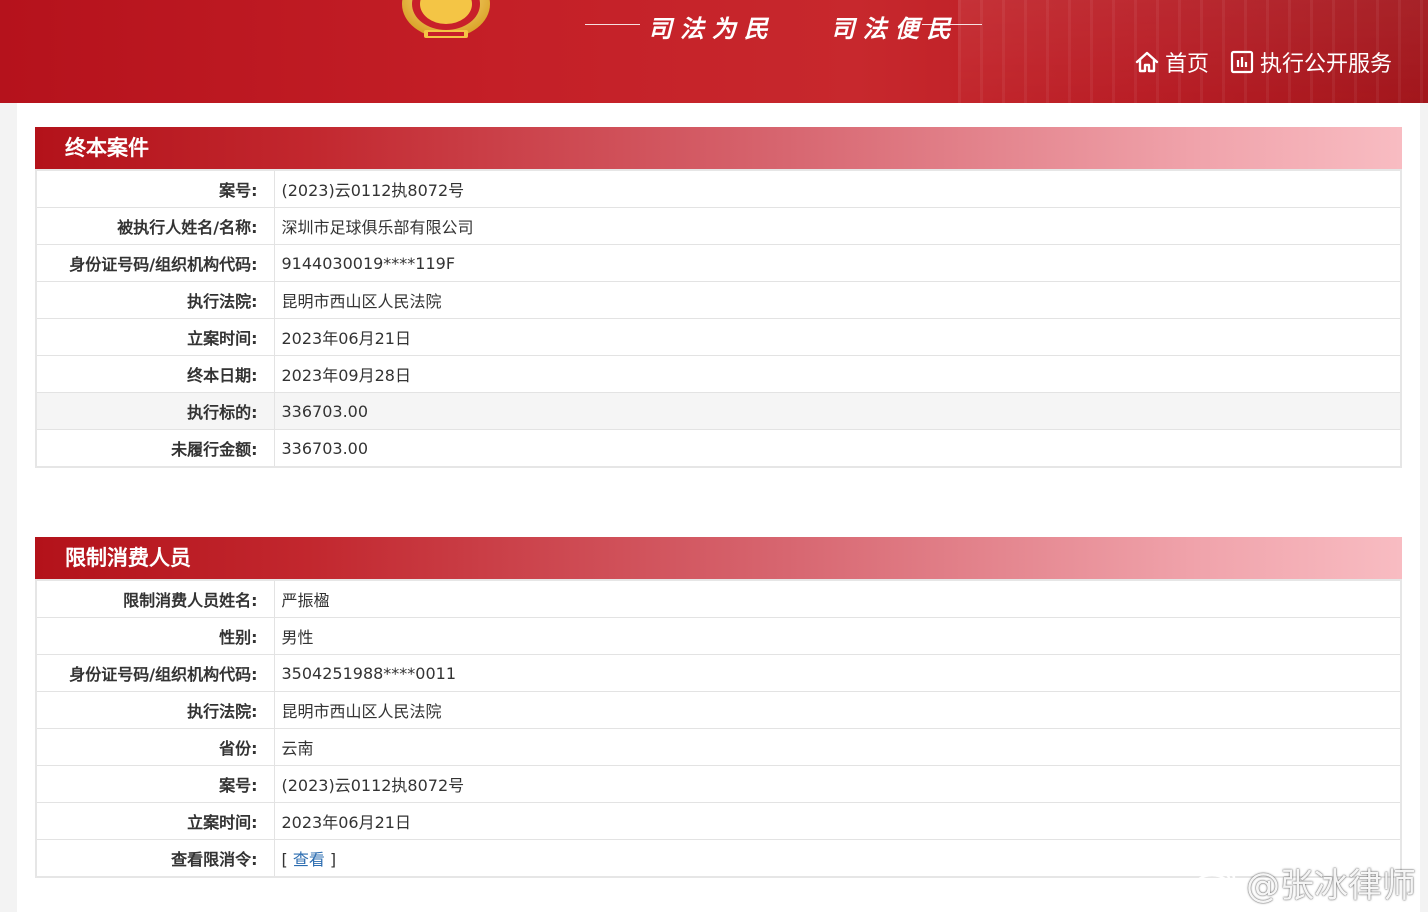 Image resolution: width=1428 pixels, height=912 pixels. Describe the element at coordinates (1214, 884) in the screenshot. I see `weibo-icon` at that location.